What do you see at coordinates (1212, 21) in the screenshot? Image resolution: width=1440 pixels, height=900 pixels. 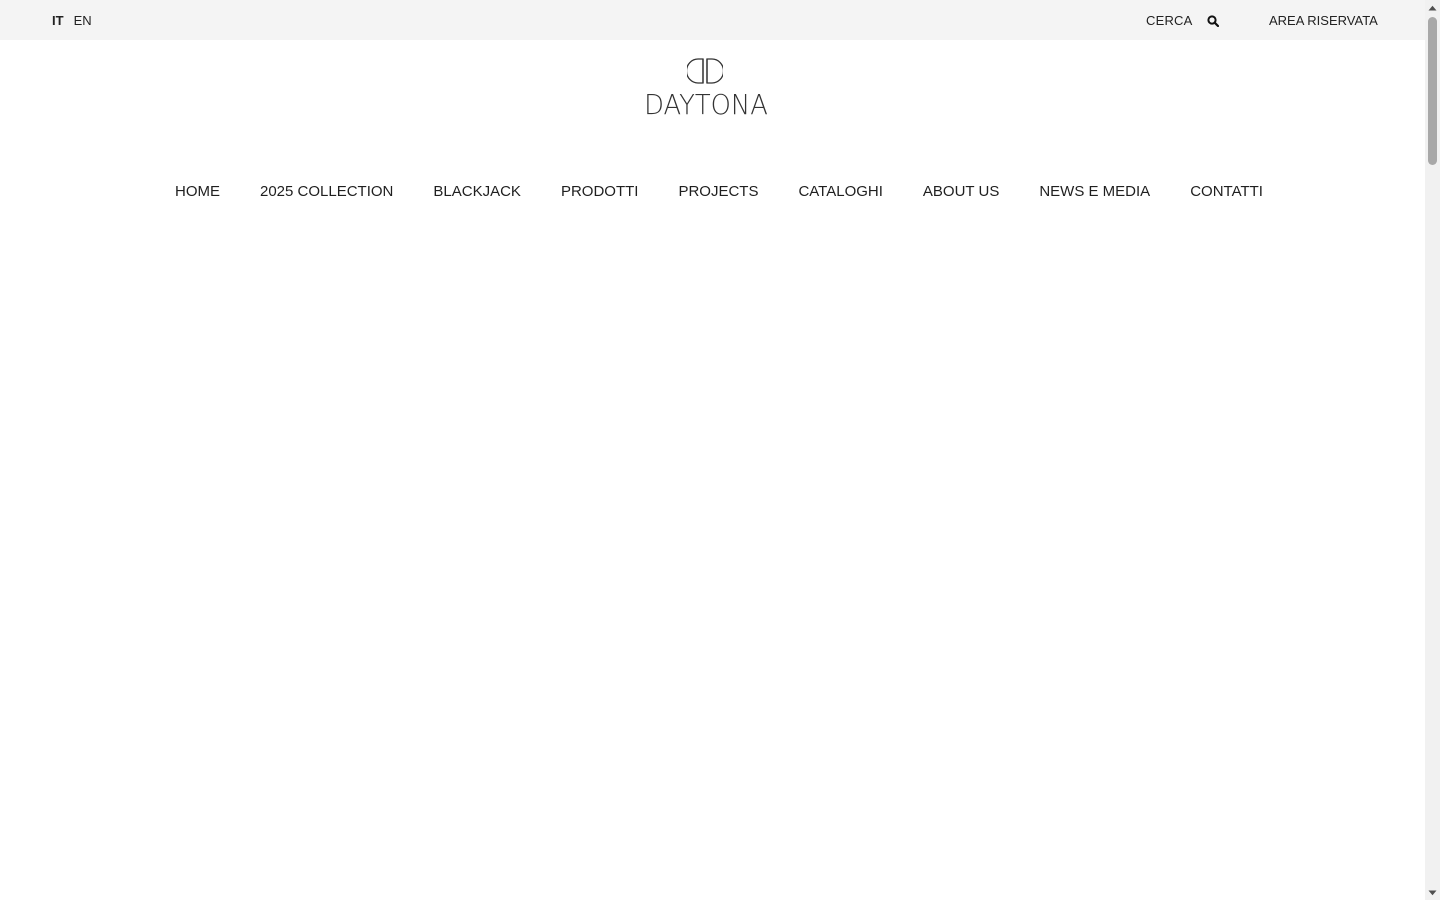 I see `search-icon` at bounding box center [1212, 21].